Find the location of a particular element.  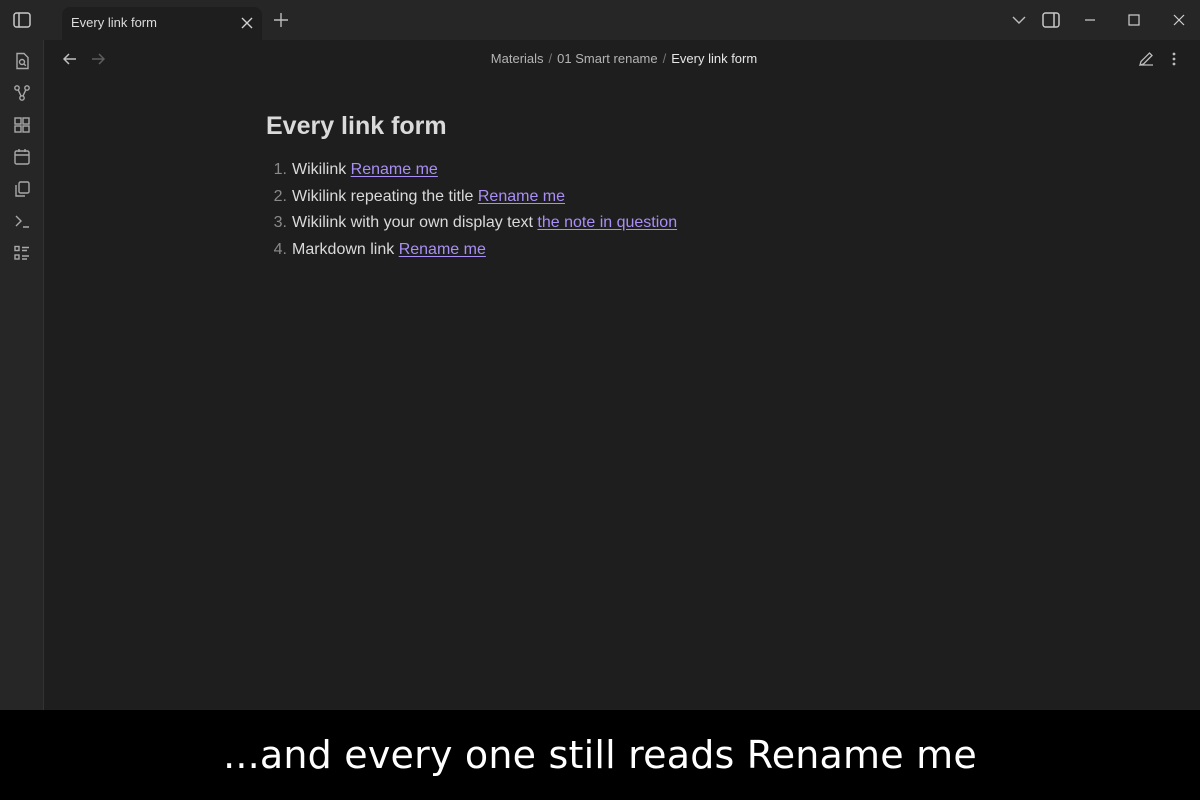

more-icon is located at coordinates (1174, 59).